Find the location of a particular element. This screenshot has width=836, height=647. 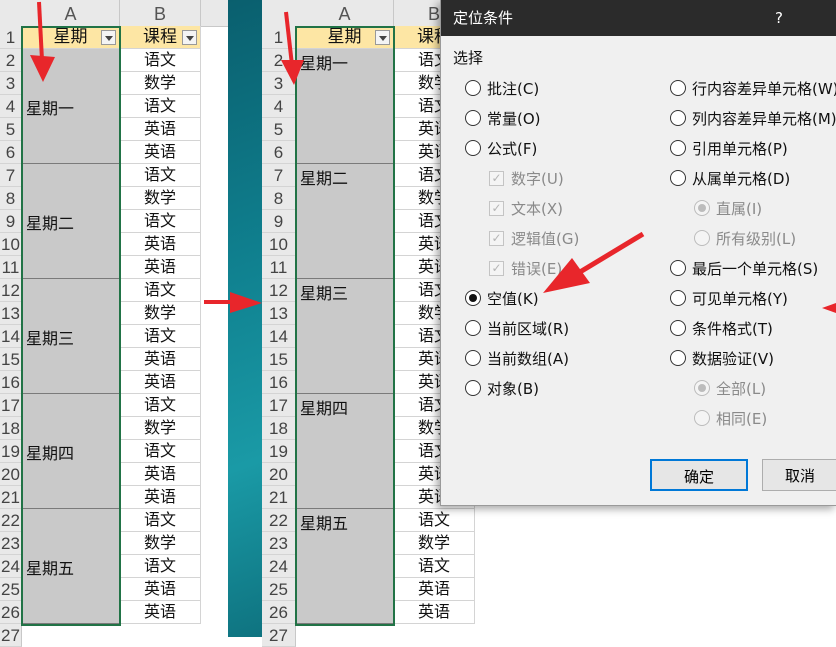

cancel-button: 取消 is located at coordinates (799, 475).